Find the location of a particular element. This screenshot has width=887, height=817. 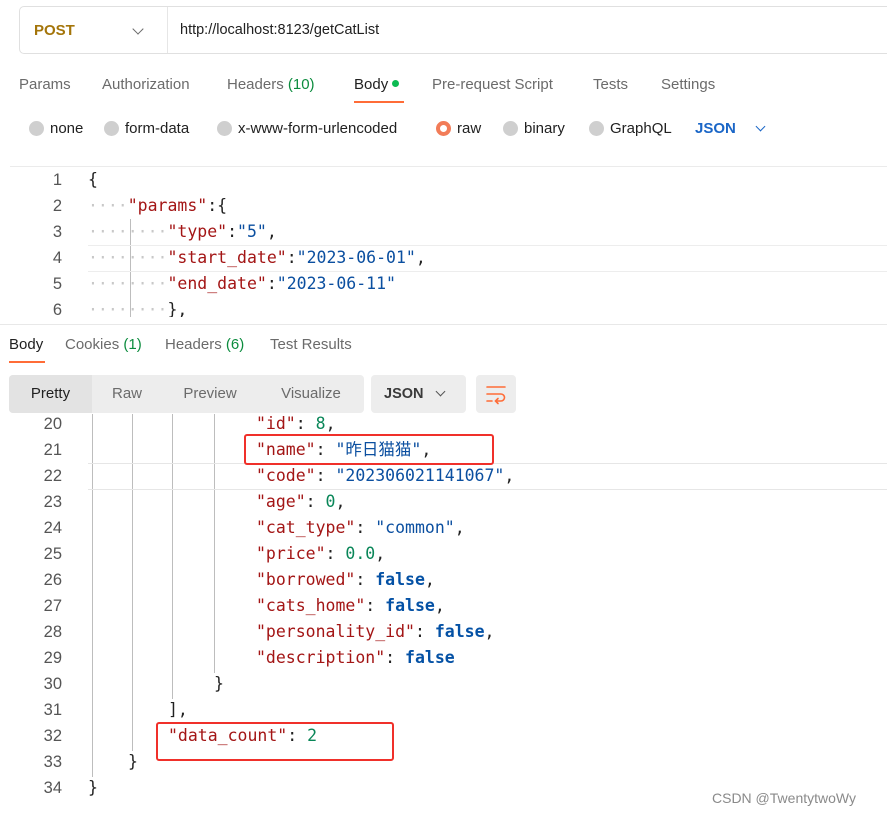

token-key: "code" is located at coordinates (286, 475).